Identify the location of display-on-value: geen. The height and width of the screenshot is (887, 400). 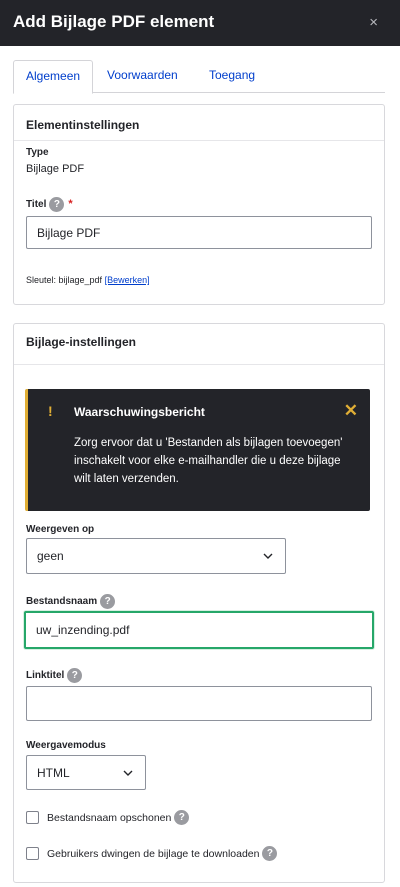
(50, 556).